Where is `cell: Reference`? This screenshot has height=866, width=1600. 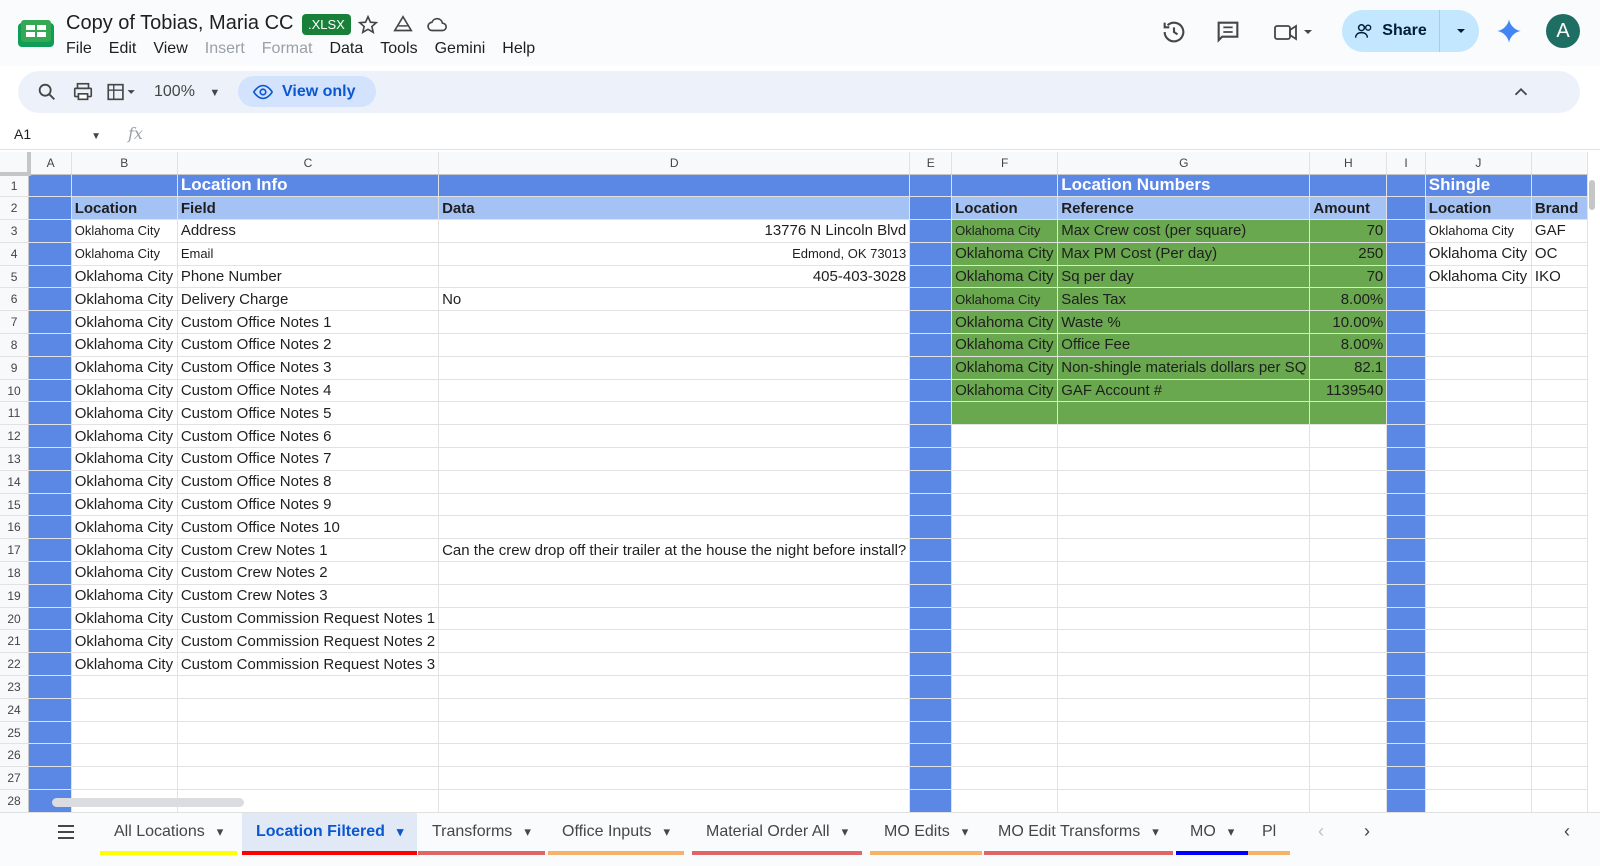 cell: Reference is located at coordinates (1184, 208).